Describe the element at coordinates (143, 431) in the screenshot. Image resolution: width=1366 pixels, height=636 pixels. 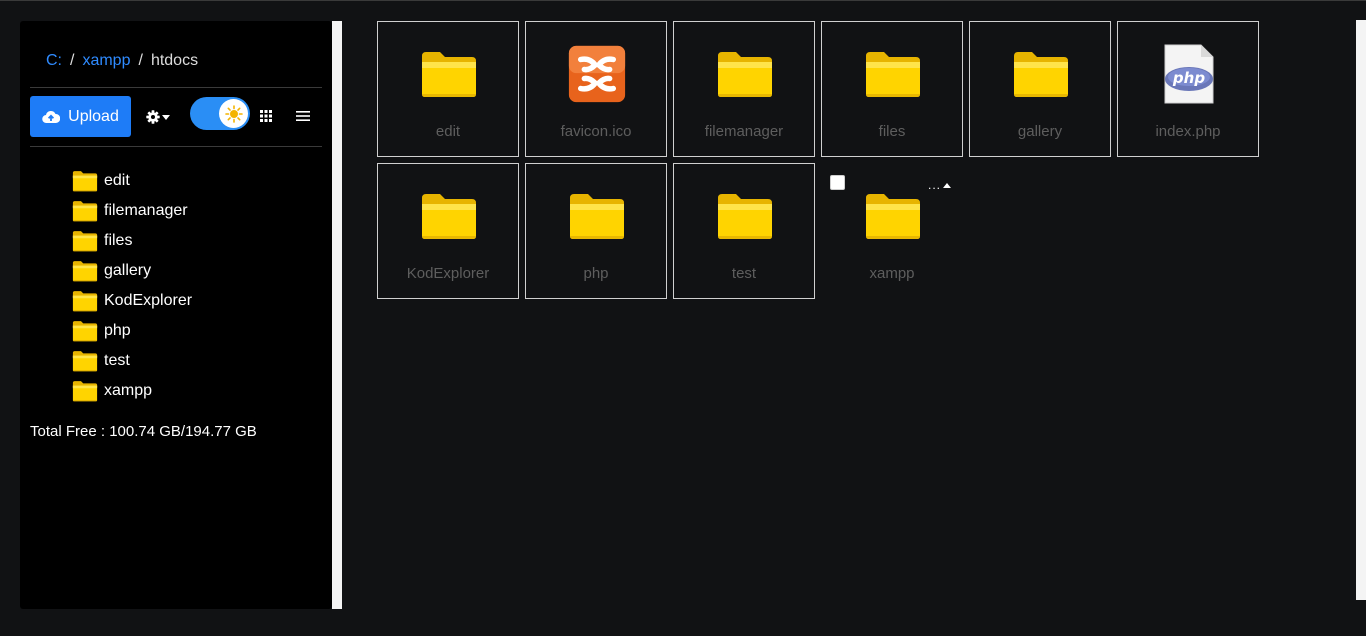
I see `storage-info: Total Free : 100.74 GB/194.77 GB` at that location.